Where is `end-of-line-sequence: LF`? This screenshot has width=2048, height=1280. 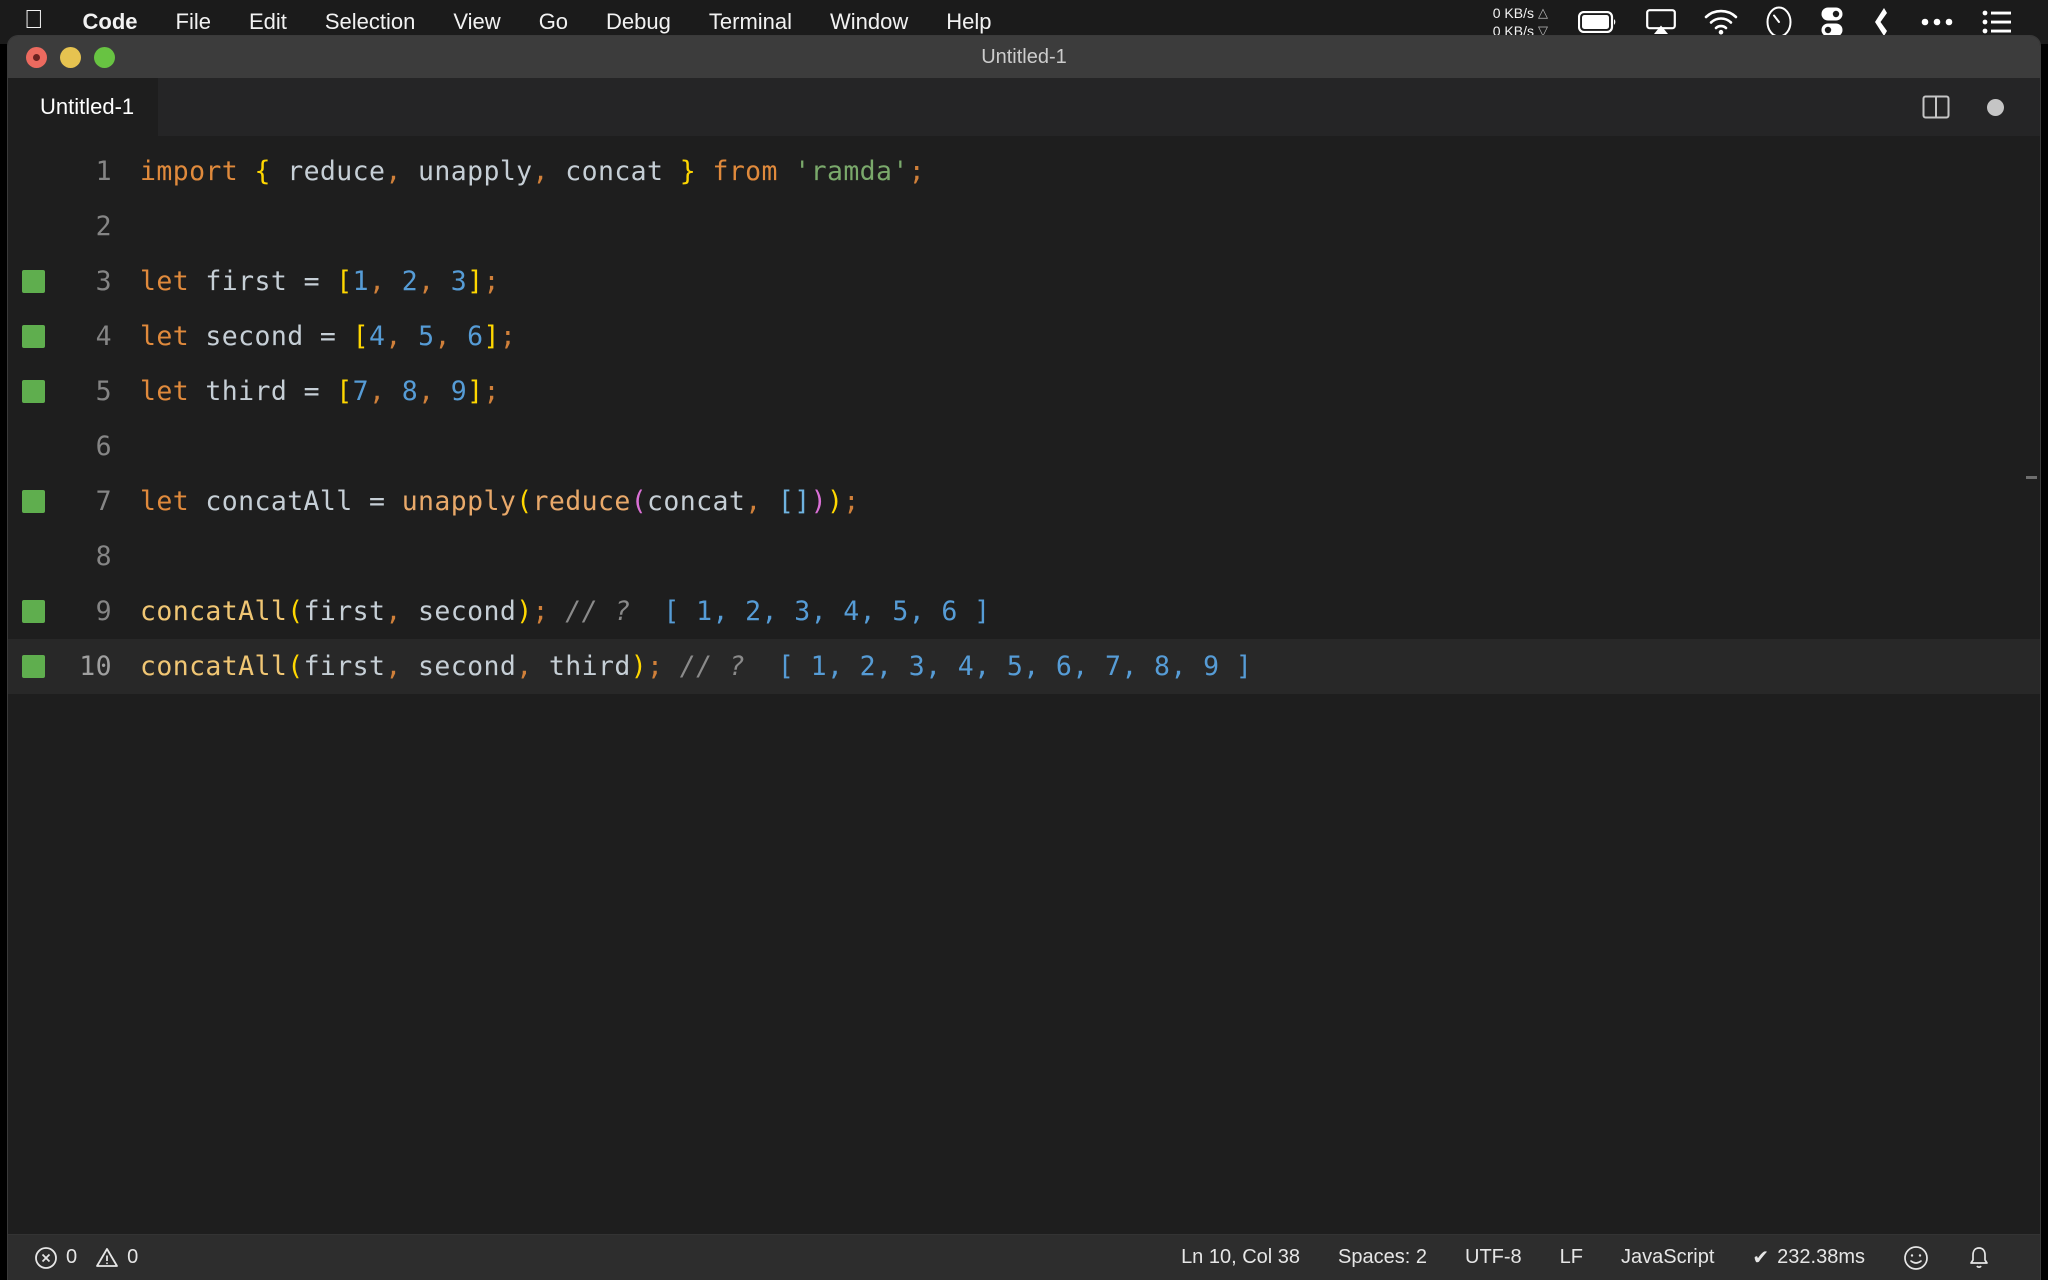 end-of-line-sequence: LF is located at coordinates (1571, 1257).